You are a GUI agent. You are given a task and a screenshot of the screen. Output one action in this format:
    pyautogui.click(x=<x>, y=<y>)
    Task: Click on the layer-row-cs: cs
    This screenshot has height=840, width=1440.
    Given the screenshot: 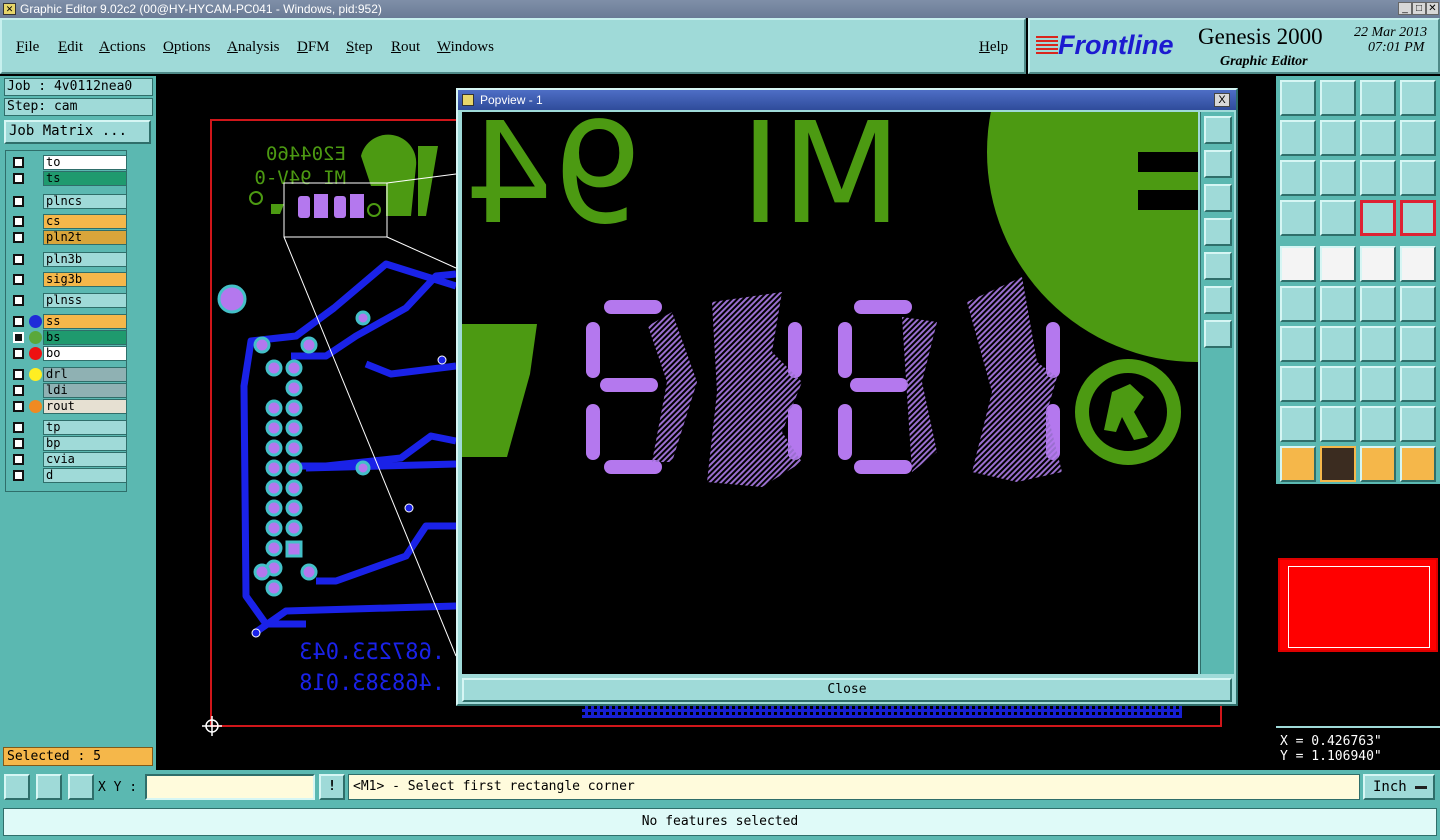 What is the action you would take?
    pyautogui.click(x=68, y=221)
    